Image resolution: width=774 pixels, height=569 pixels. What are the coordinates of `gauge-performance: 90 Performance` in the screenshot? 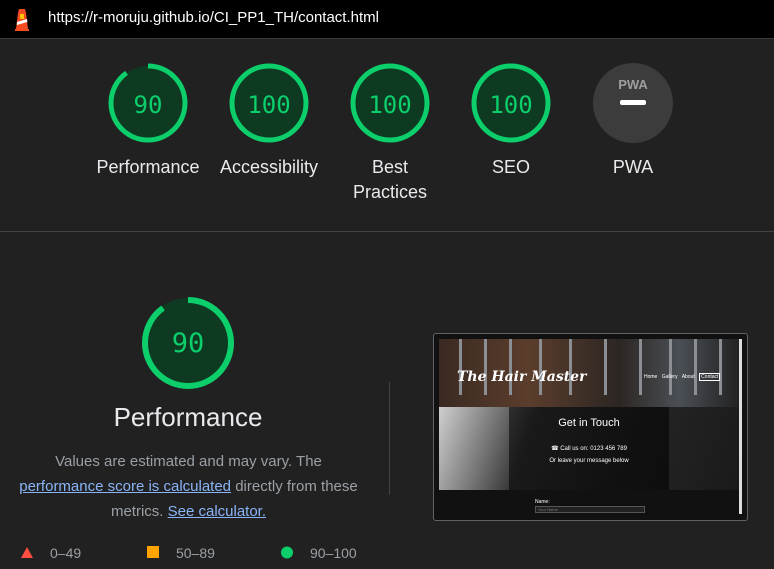 It's located at (148, 120).